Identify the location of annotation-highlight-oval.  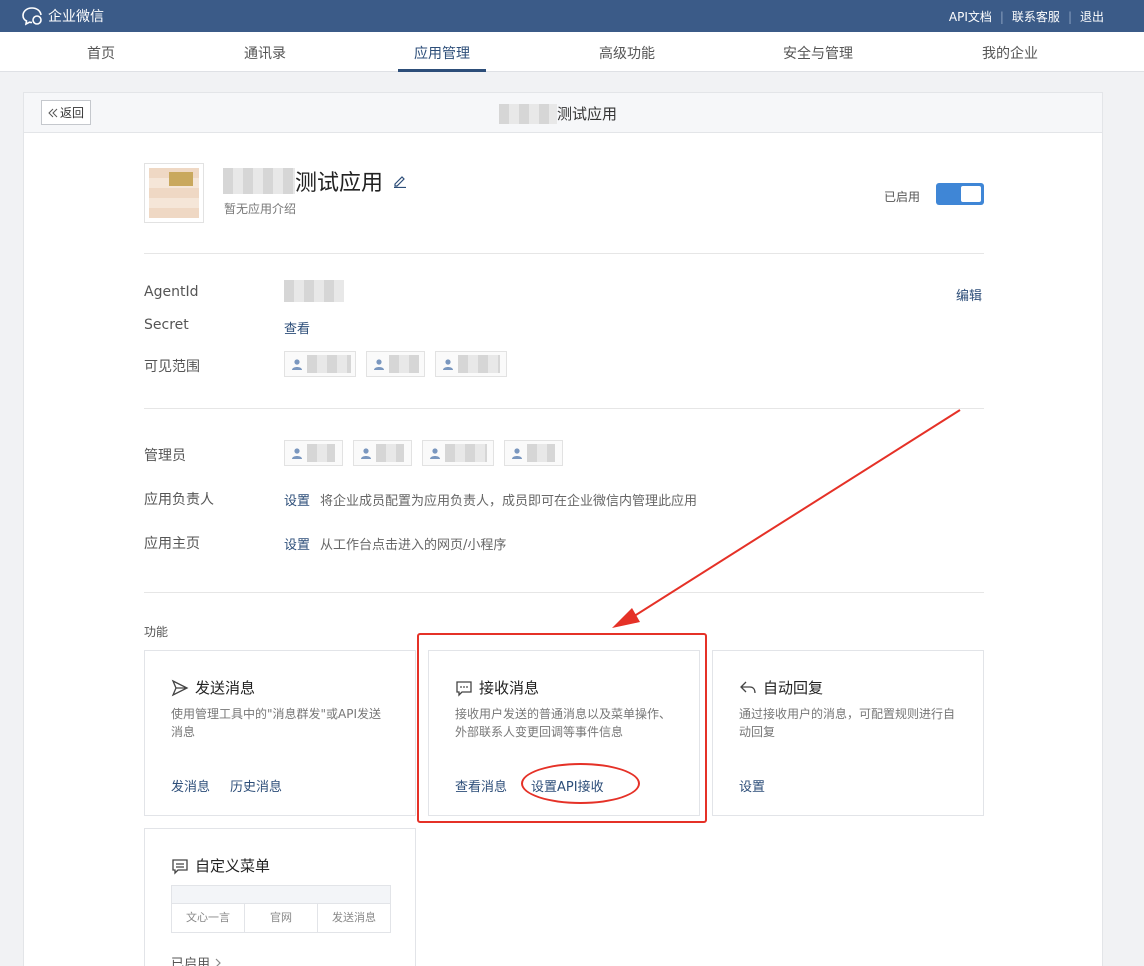
(580, 783).